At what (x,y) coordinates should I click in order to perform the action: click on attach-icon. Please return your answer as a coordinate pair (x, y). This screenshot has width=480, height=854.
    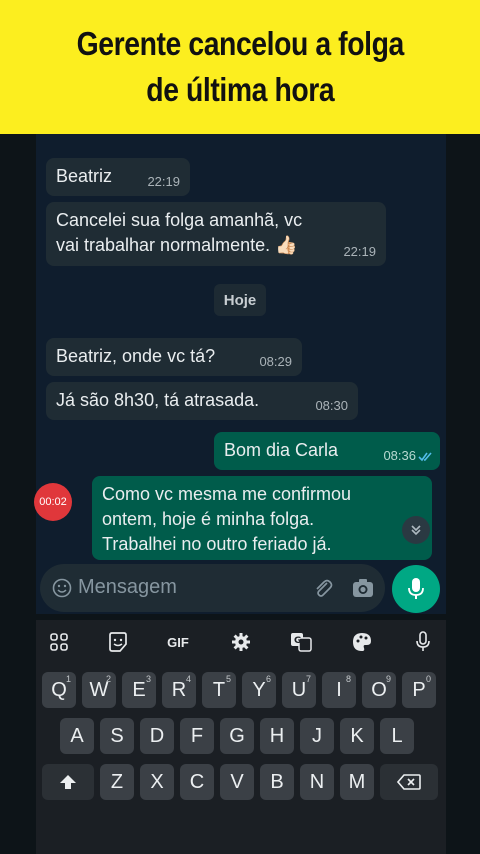
    Looking at the image, I should click on (323, 588).